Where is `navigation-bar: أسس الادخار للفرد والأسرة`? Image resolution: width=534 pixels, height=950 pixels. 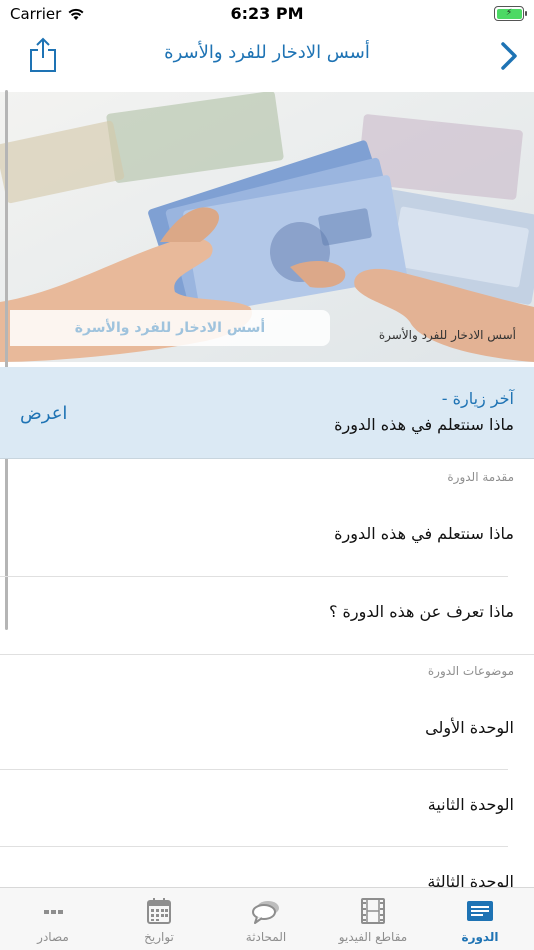 navigation-bar: أسس الادخار للفرد والأسرة is located at coordinates (267, 56).